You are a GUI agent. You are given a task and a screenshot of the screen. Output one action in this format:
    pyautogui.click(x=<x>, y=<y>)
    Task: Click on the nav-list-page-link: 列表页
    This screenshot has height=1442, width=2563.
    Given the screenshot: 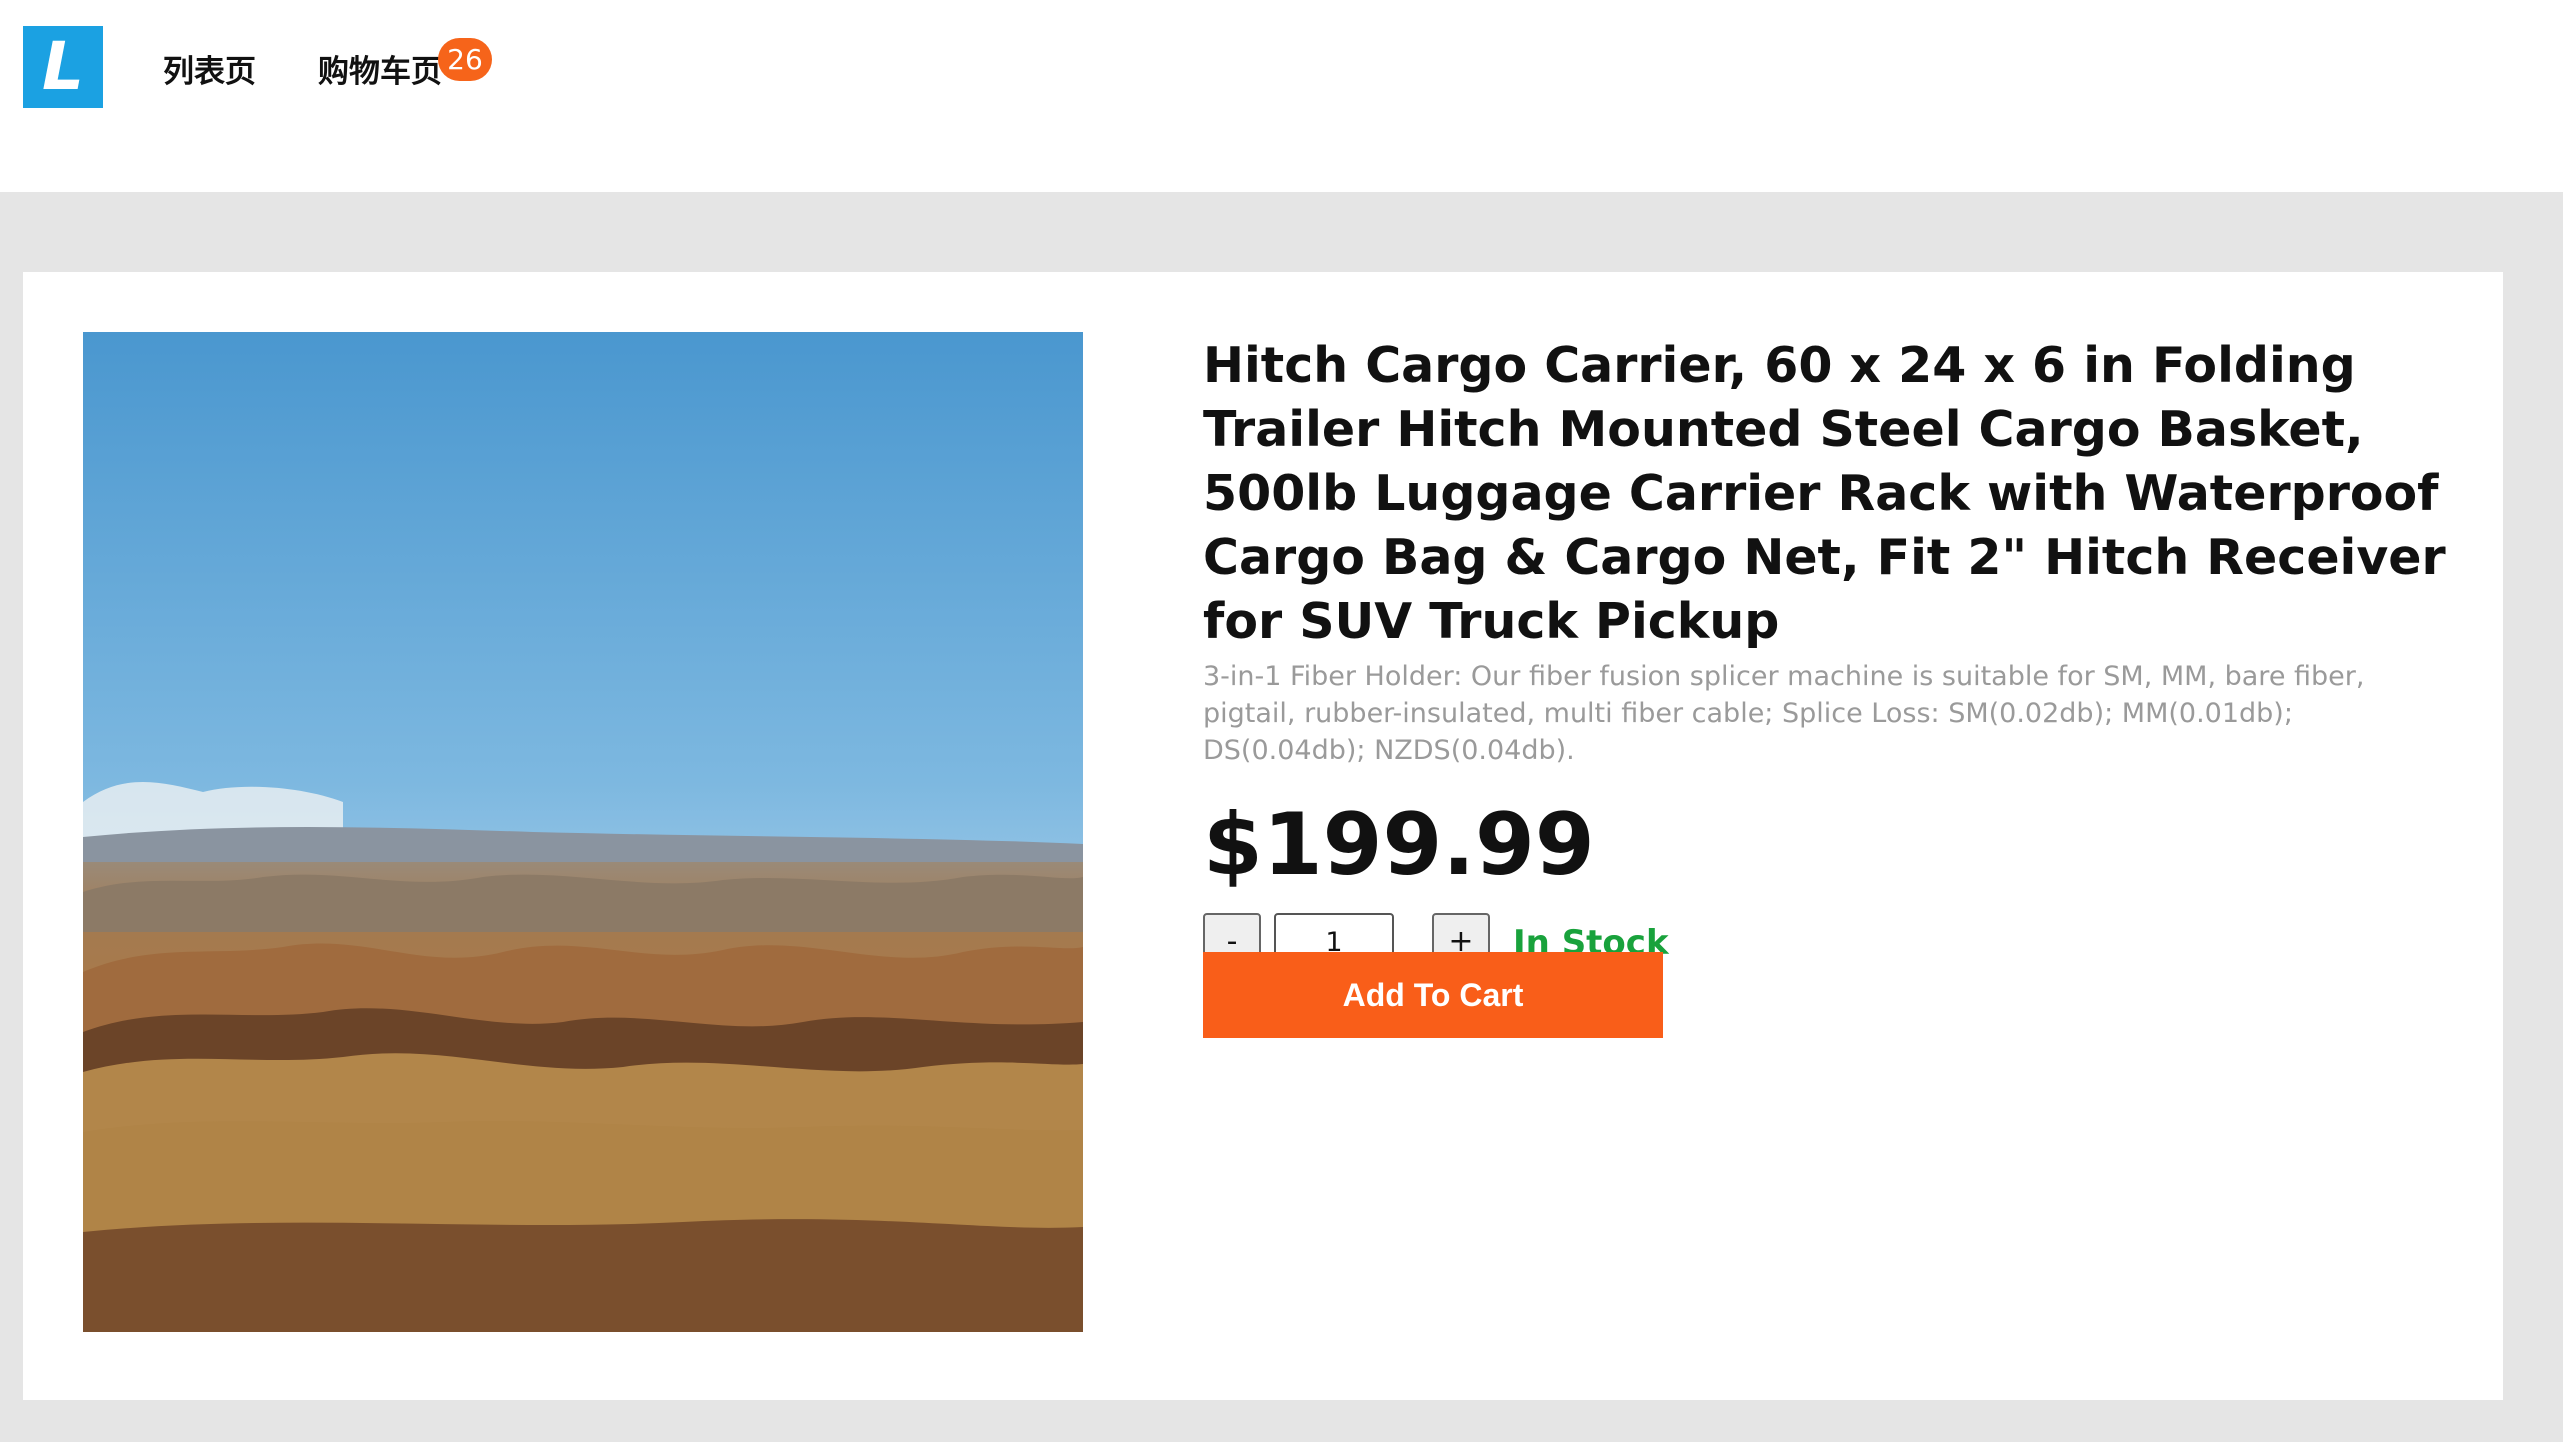 What is the action you would take?
    pyautogui.click(x=209, y=72)
    